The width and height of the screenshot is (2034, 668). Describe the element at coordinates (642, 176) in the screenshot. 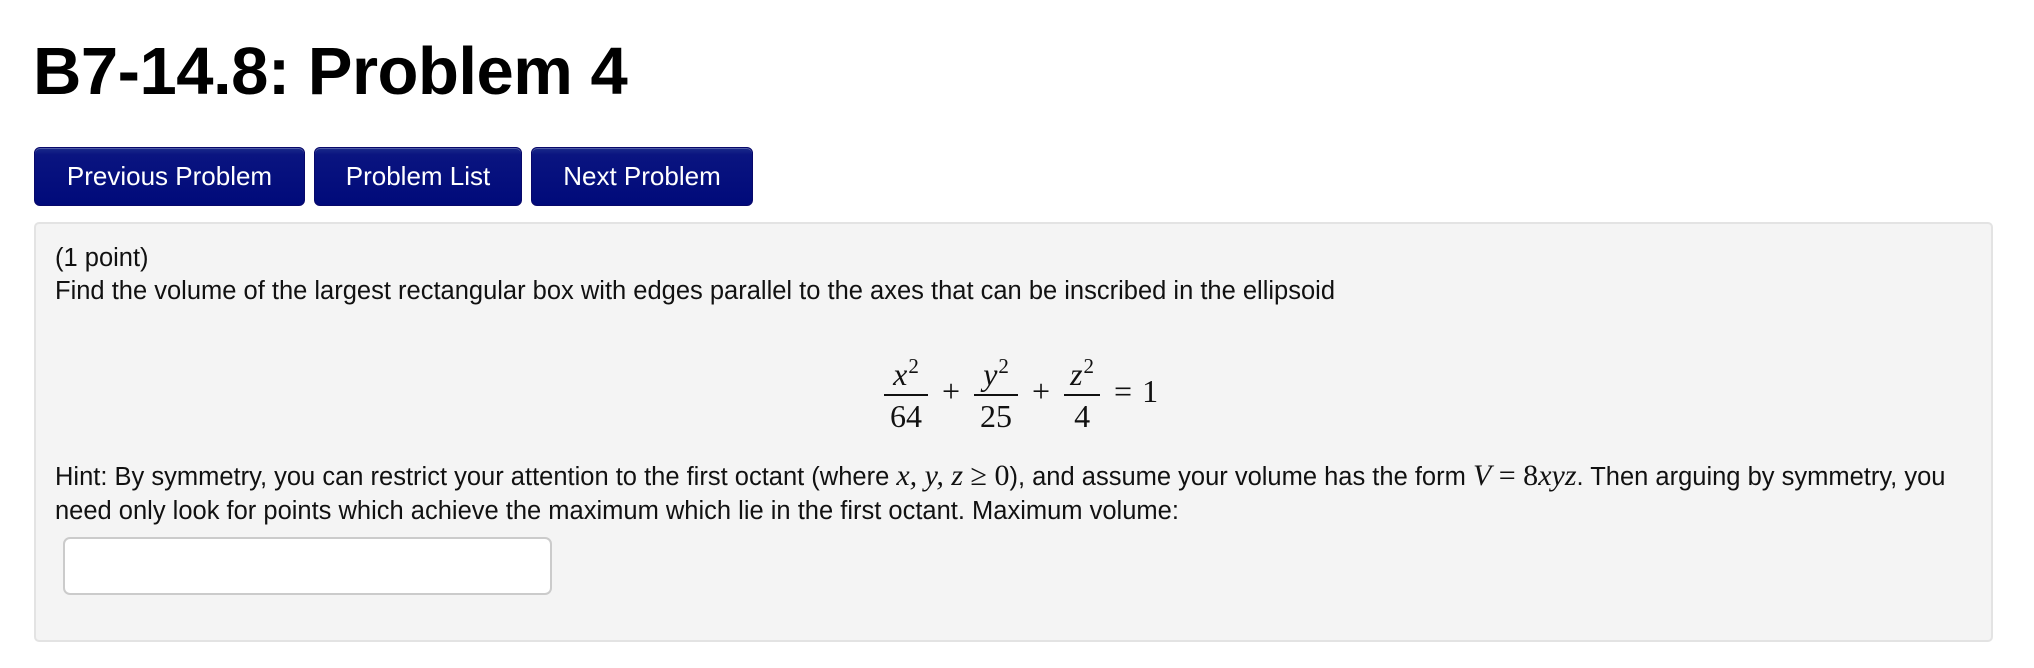

I see `next-problem-button: Next Problem` at that location.